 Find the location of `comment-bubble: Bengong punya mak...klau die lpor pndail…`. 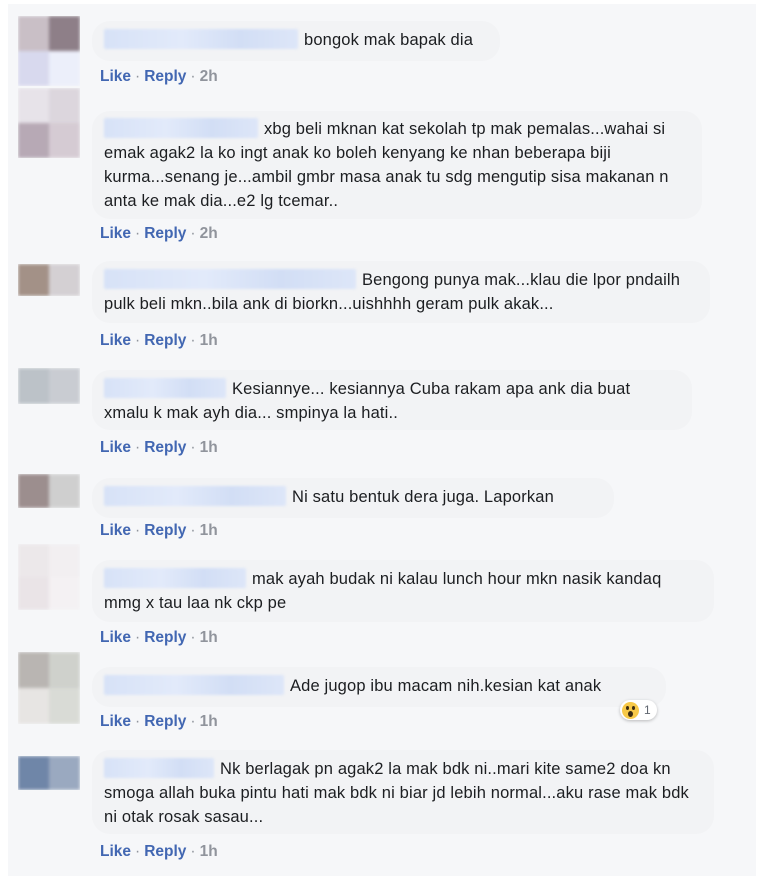

comment-bubble: Bengong punya mak...klau die lpor pndail… is located at coordinates (401, 292).